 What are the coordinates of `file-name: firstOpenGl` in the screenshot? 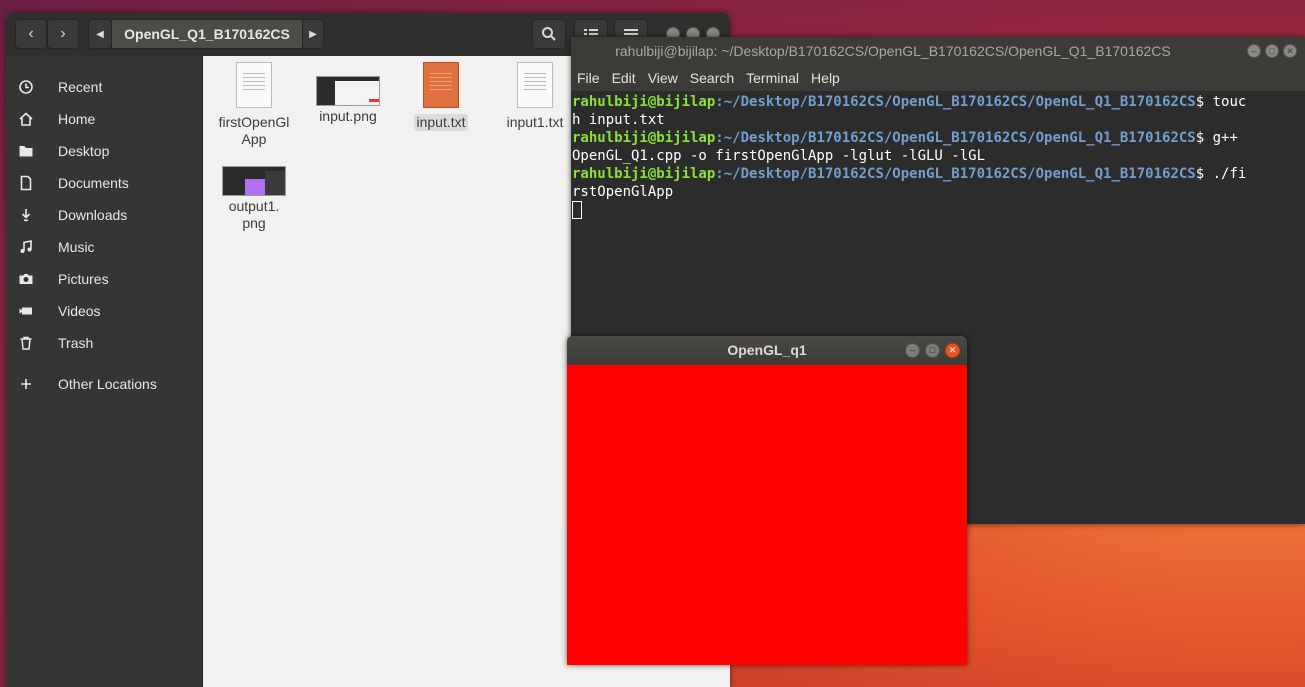 It's located at (254, 122).